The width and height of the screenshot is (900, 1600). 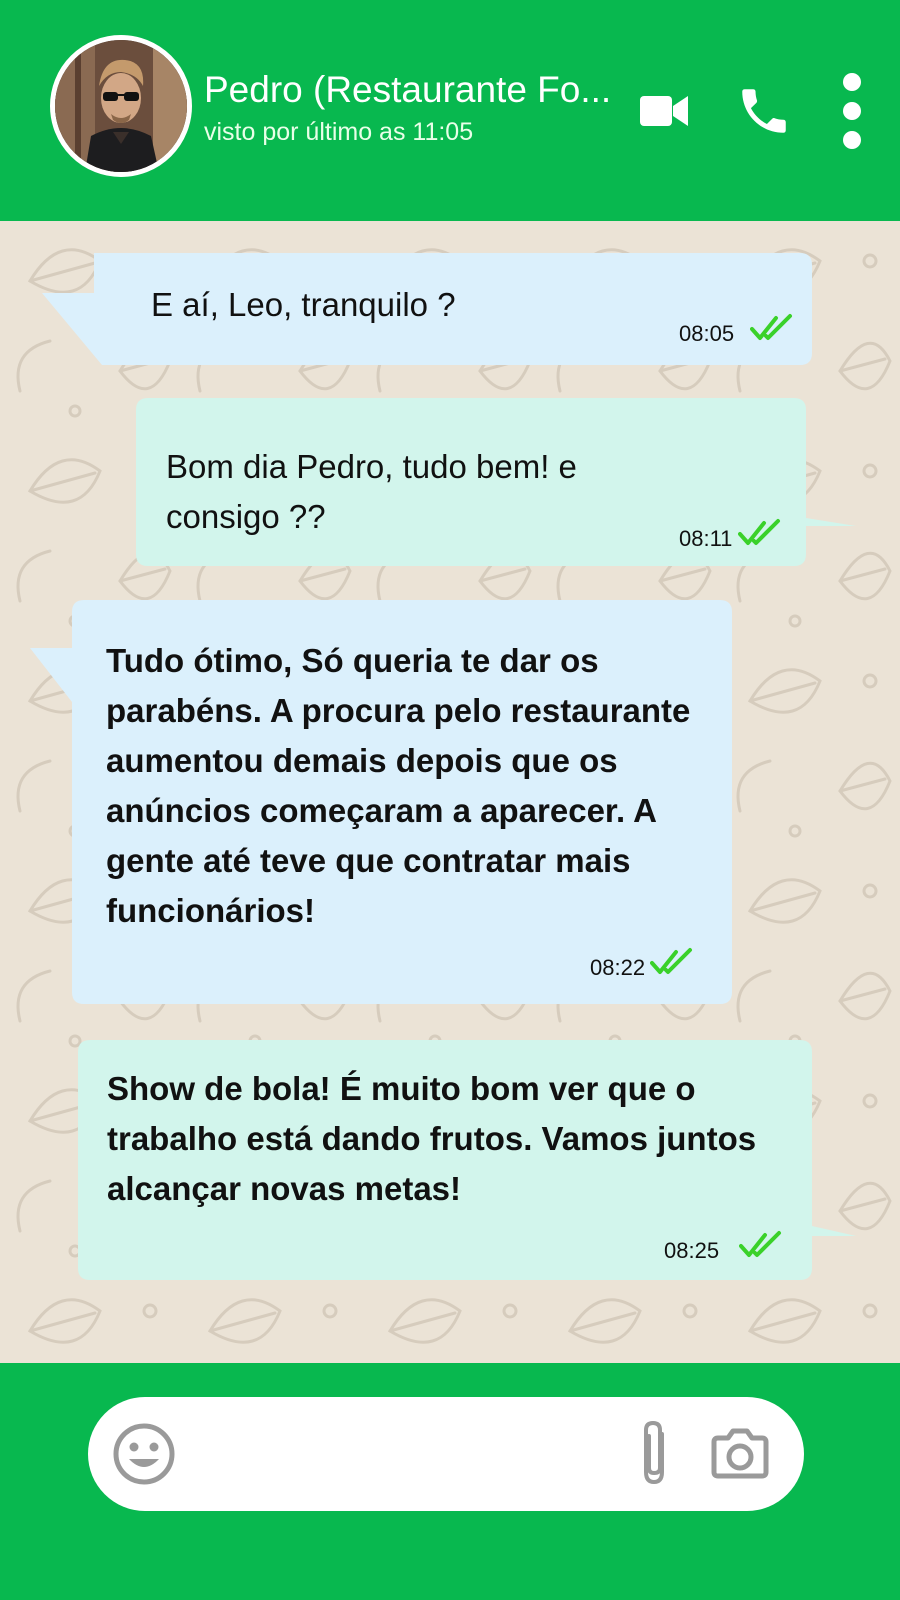 I want to click on message-input, so click(x=397, y=1456).